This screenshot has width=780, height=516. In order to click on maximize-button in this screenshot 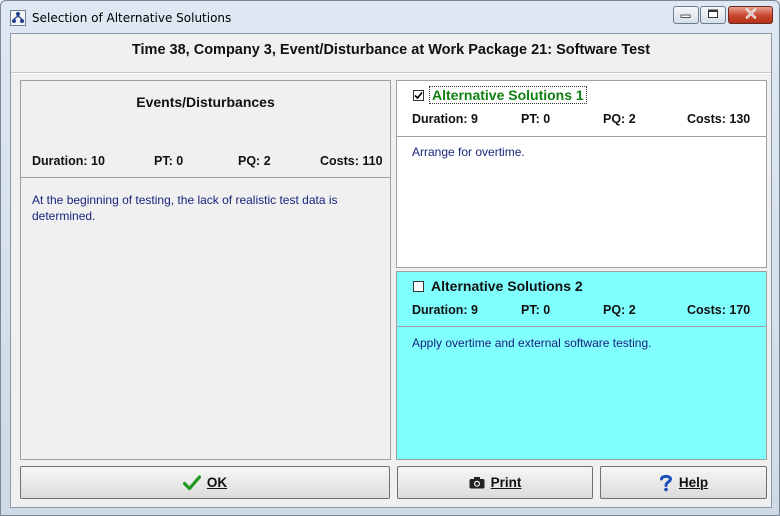, I will do `click(713, 15)`.